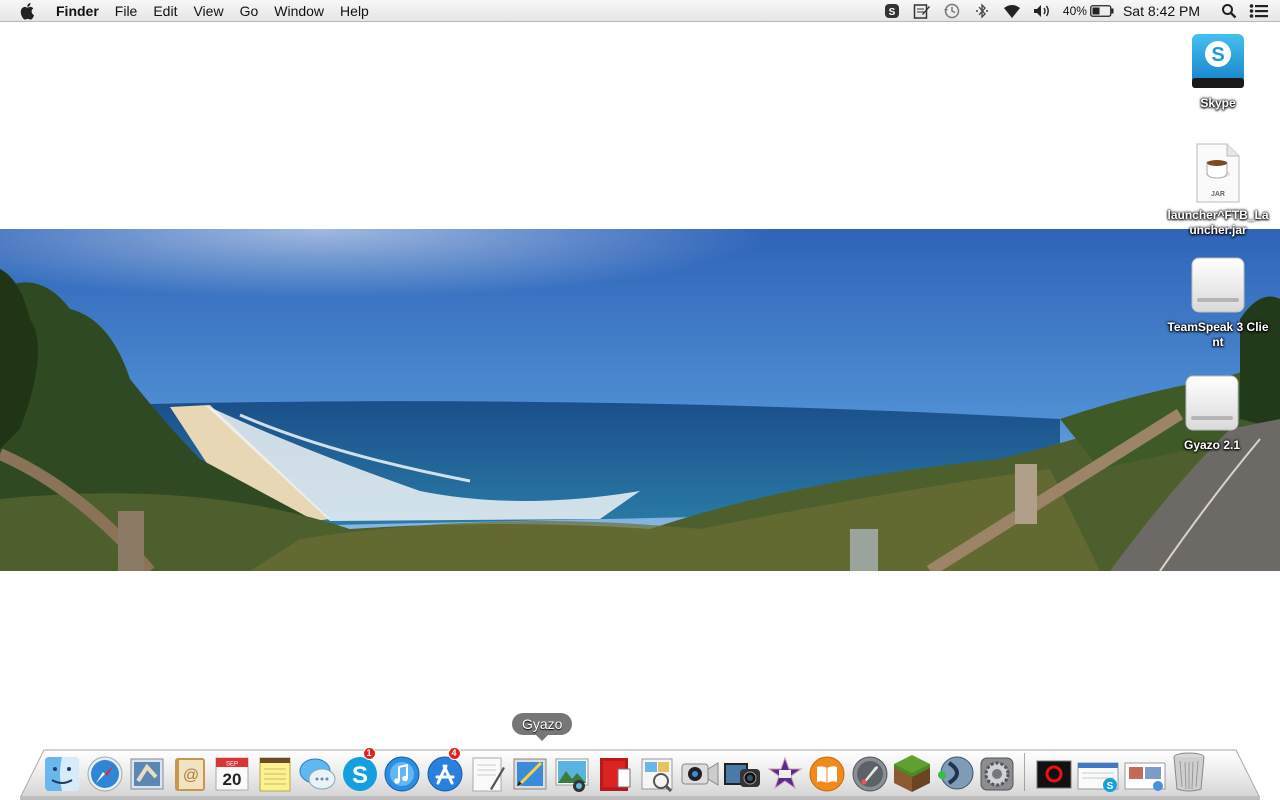  I want to click on dock-finder, so click(62, 770).